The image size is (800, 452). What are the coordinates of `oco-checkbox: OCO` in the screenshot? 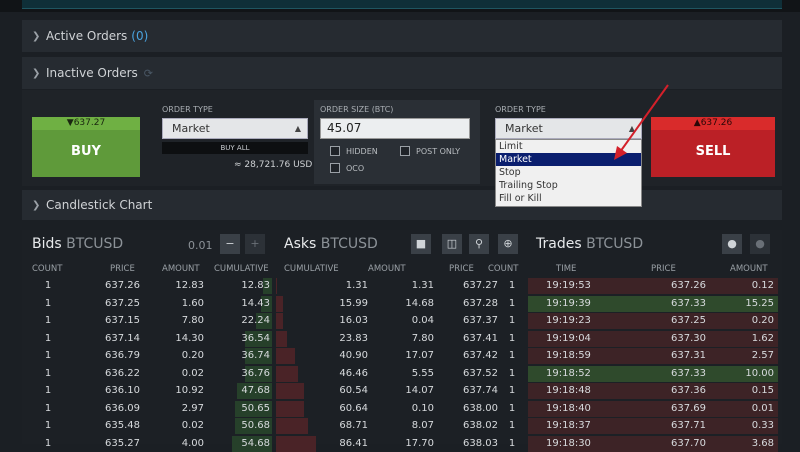 It's located at (347, 168).